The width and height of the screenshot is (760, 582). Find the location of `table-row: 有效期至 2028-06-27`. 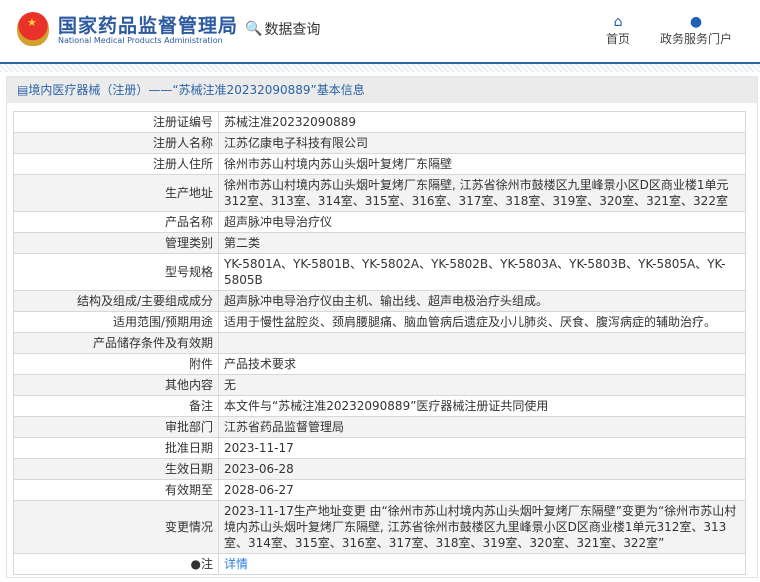

table-row: 有效期至 2028-06-27 is located at coordinates (379, 490).